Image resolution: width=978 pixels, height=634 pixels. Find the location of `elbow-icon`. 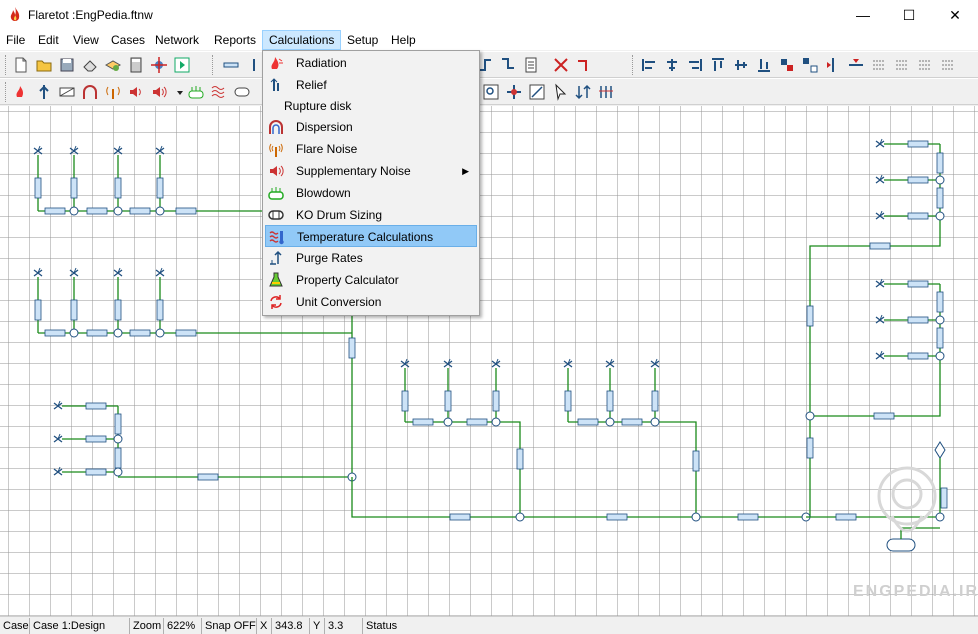

elbow-icon is located at coordinates (508, 65).